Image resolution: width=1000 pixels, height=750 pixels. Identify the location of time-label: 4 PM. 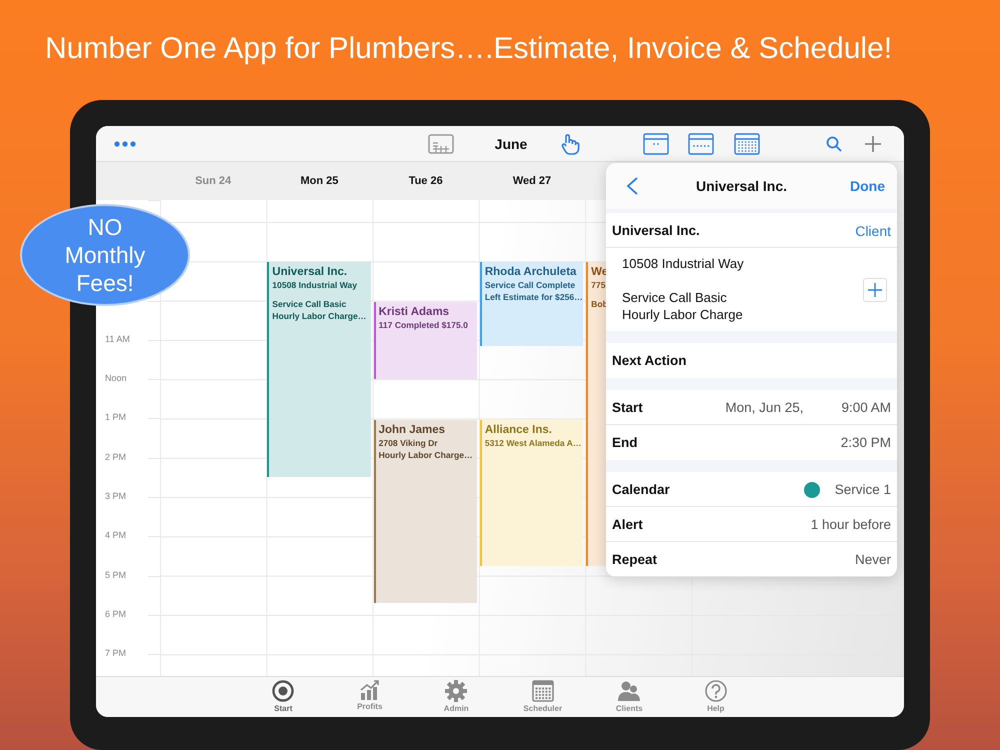
(115, 536).